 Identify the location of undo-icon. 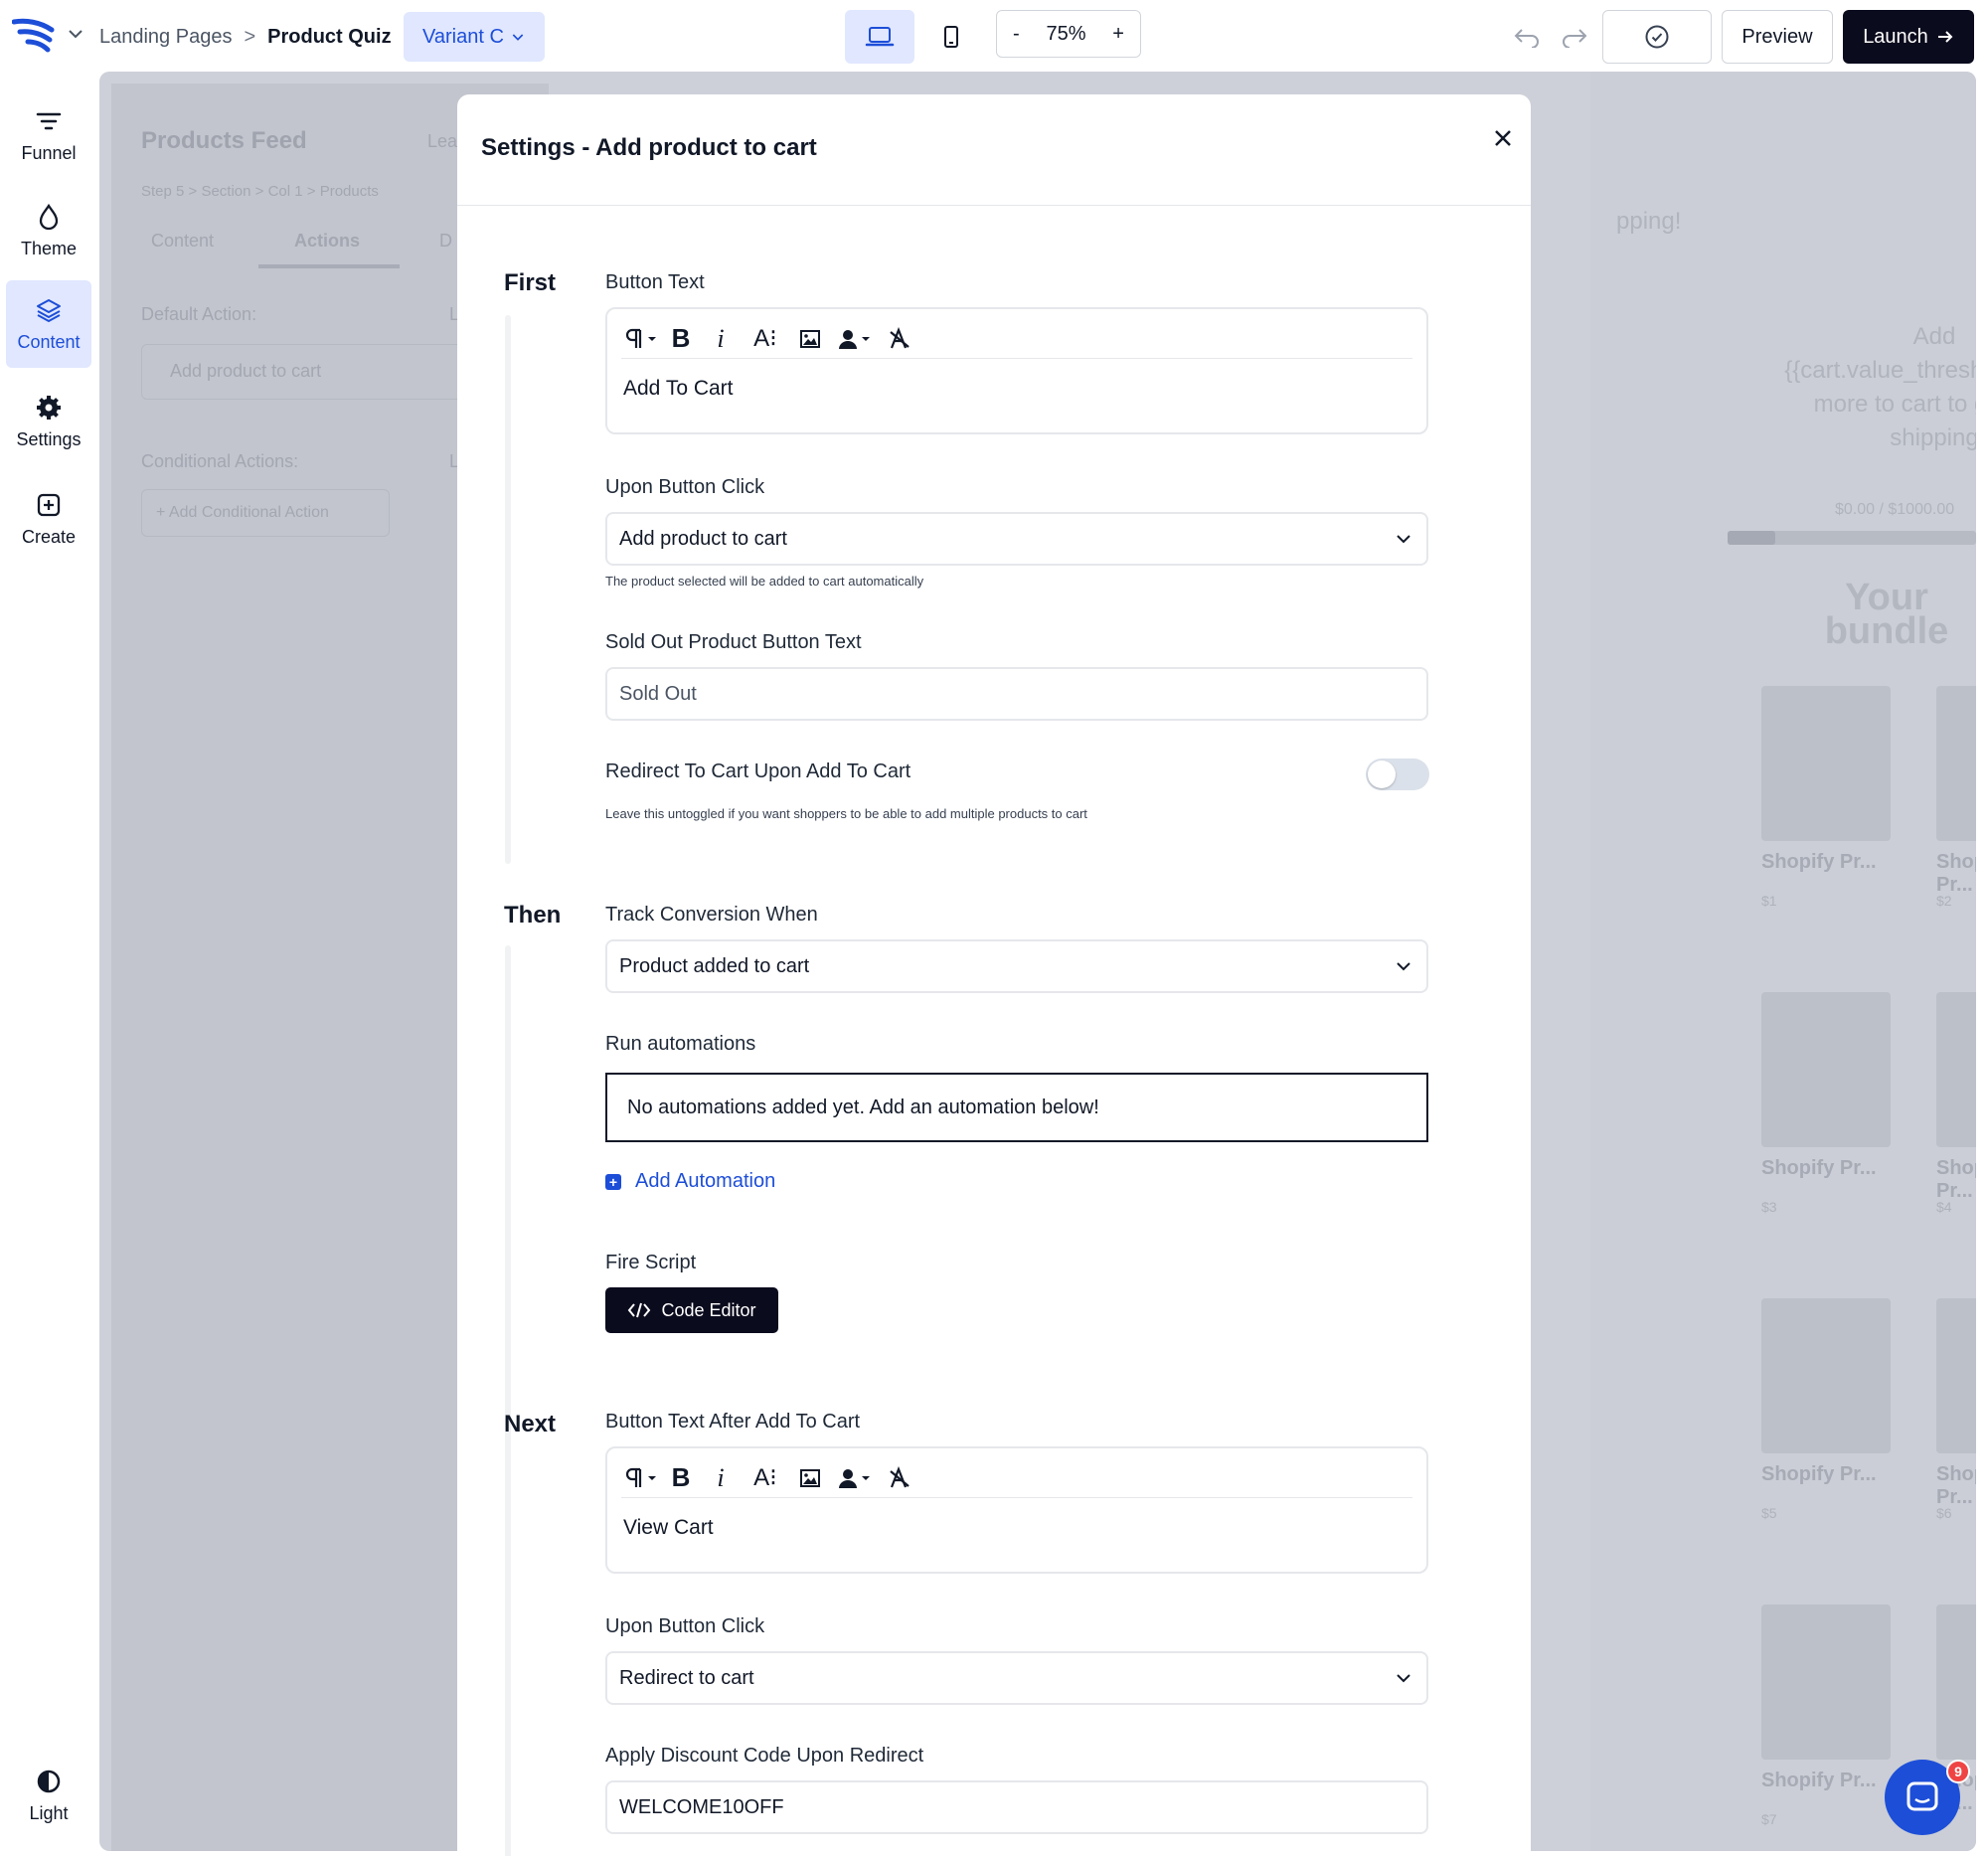
(1526, 38).